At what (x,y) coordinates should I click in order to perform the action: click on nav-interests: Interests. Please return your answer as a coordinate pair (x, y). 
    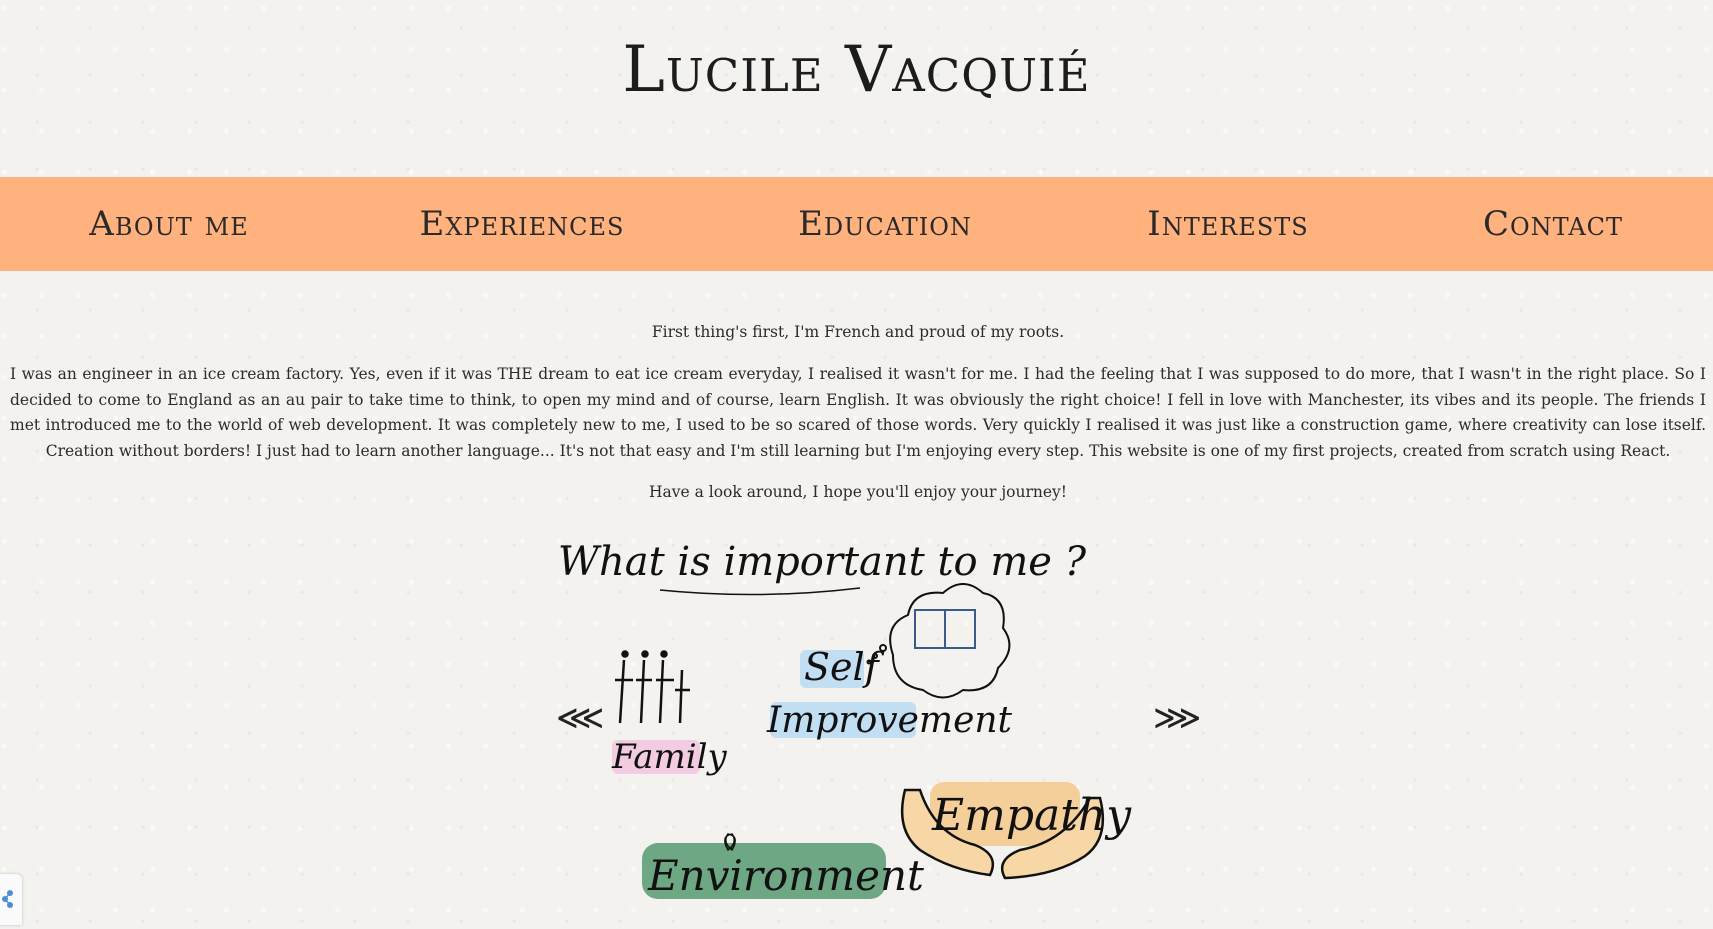
    Looking at the image, I should click on (1227, 224).